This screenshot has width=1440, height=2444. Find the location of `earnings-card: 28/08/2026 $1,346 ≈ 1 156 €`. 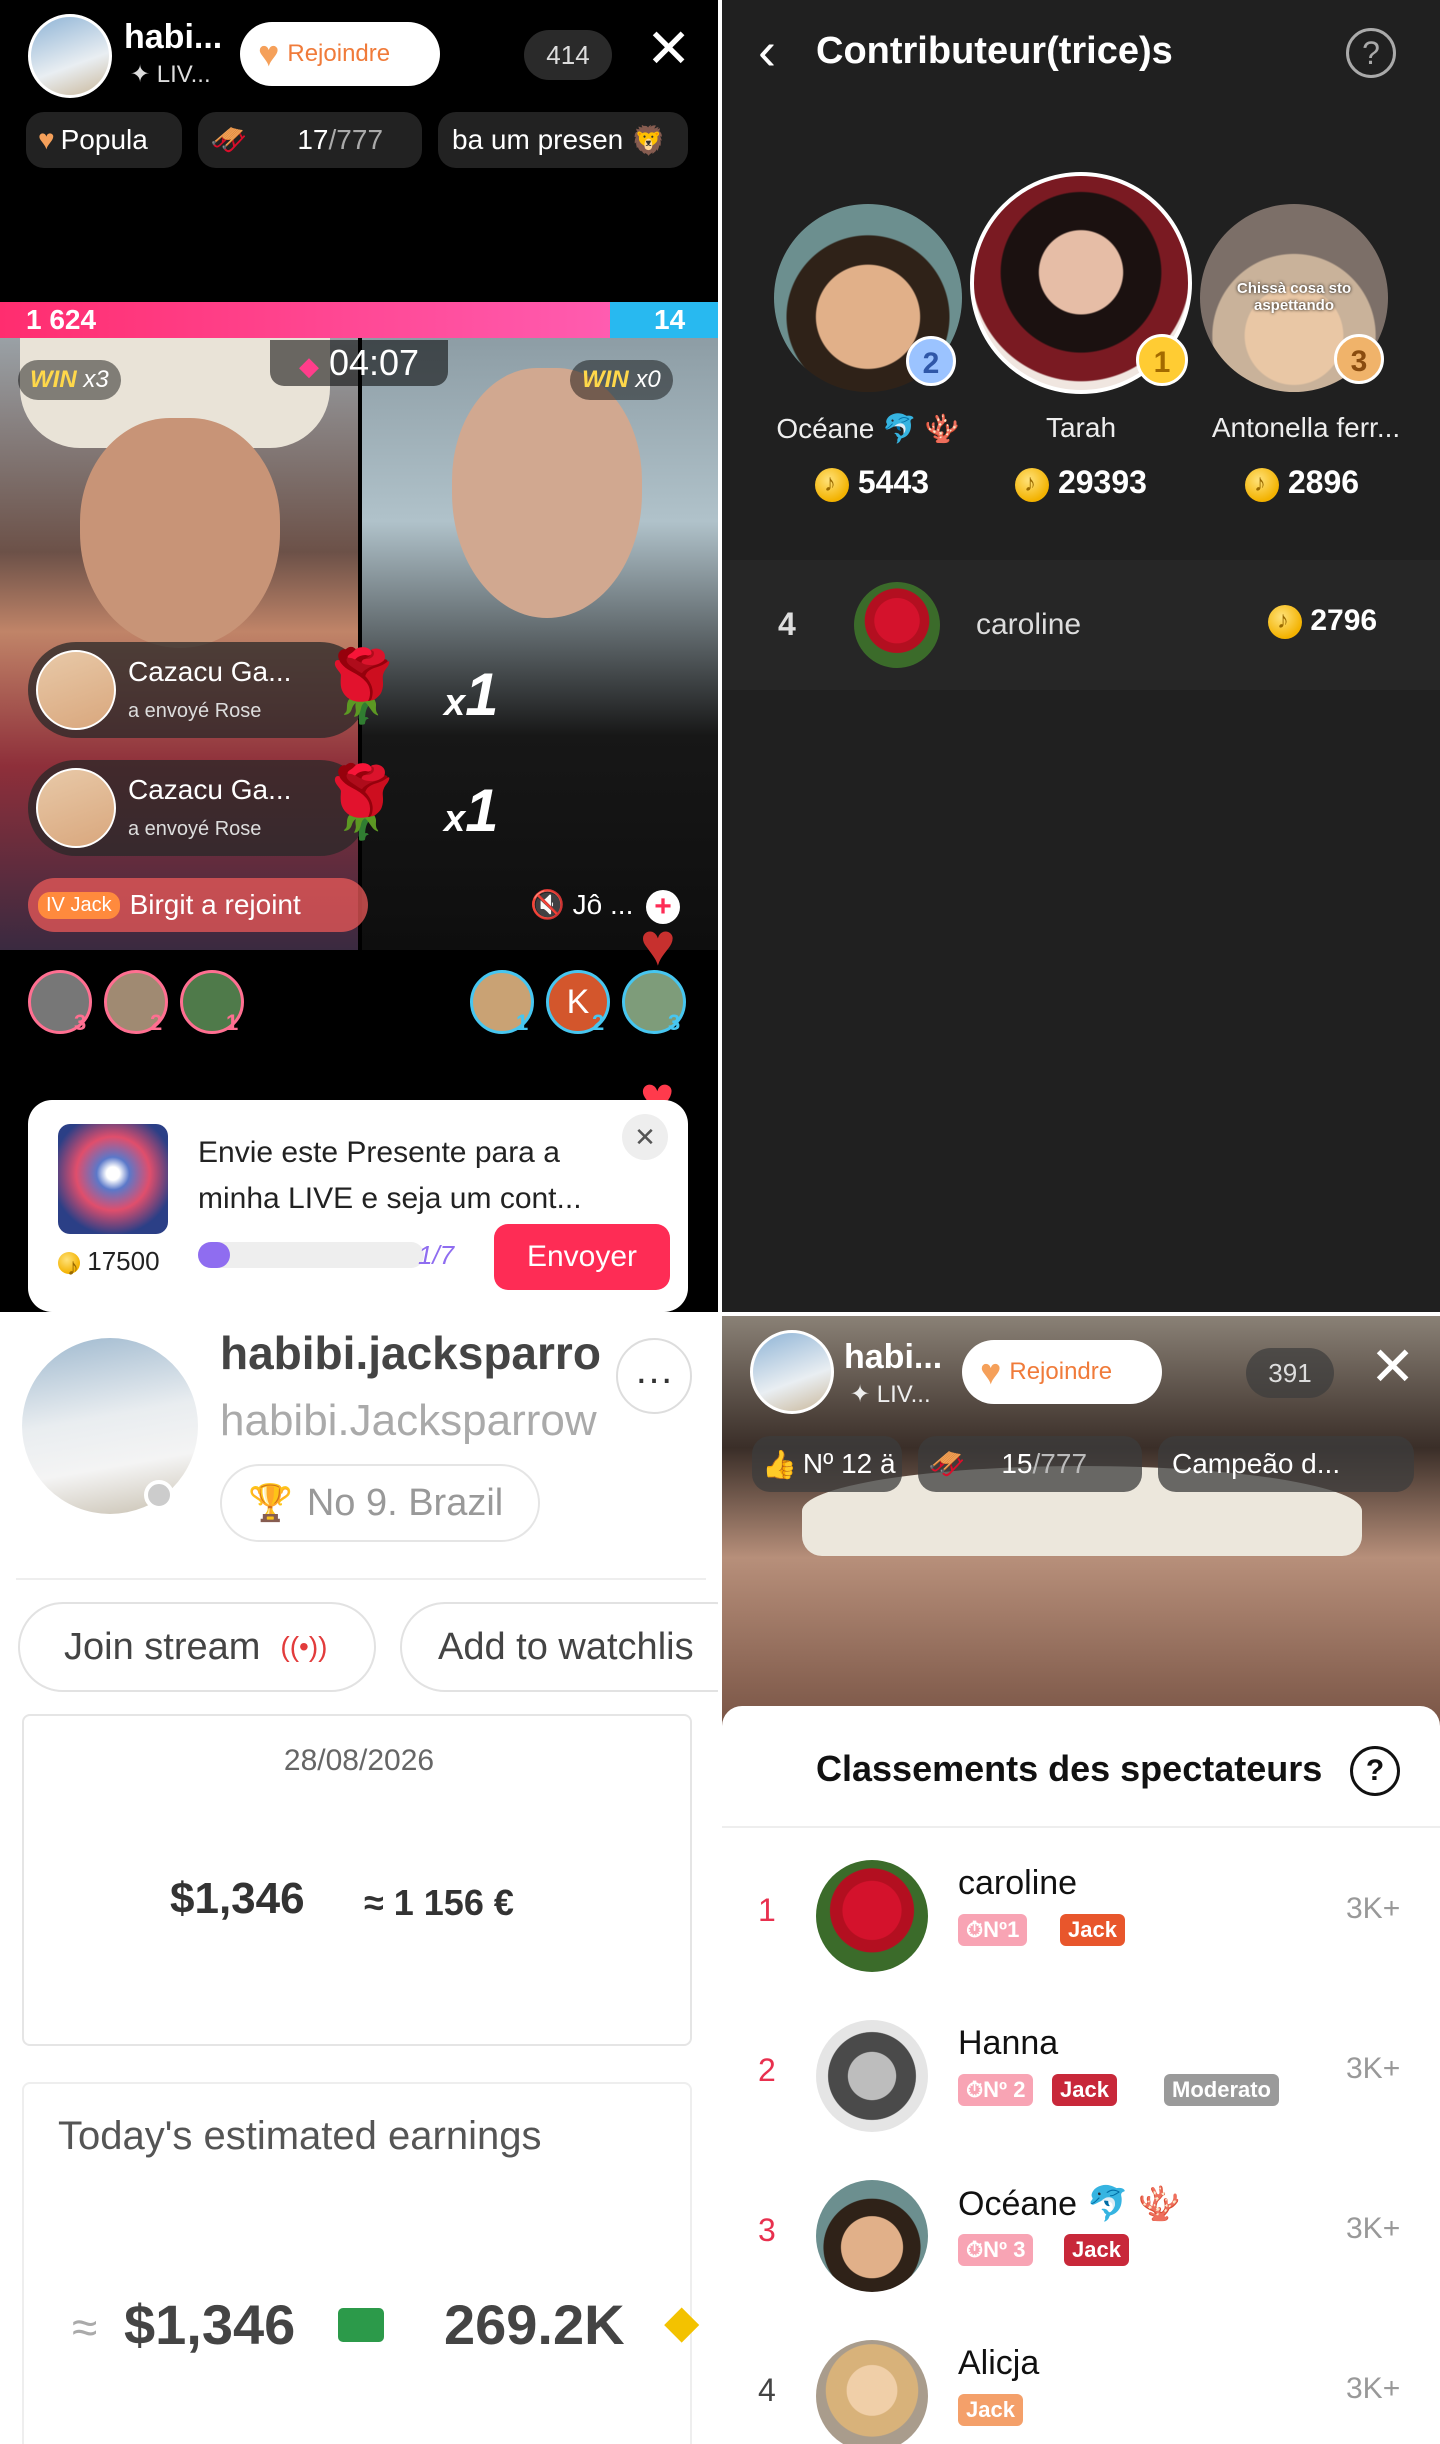

earnings-card: 28/08/2026 $1,346 ≈ 1 156 € is located at coordinates (357, 1880).